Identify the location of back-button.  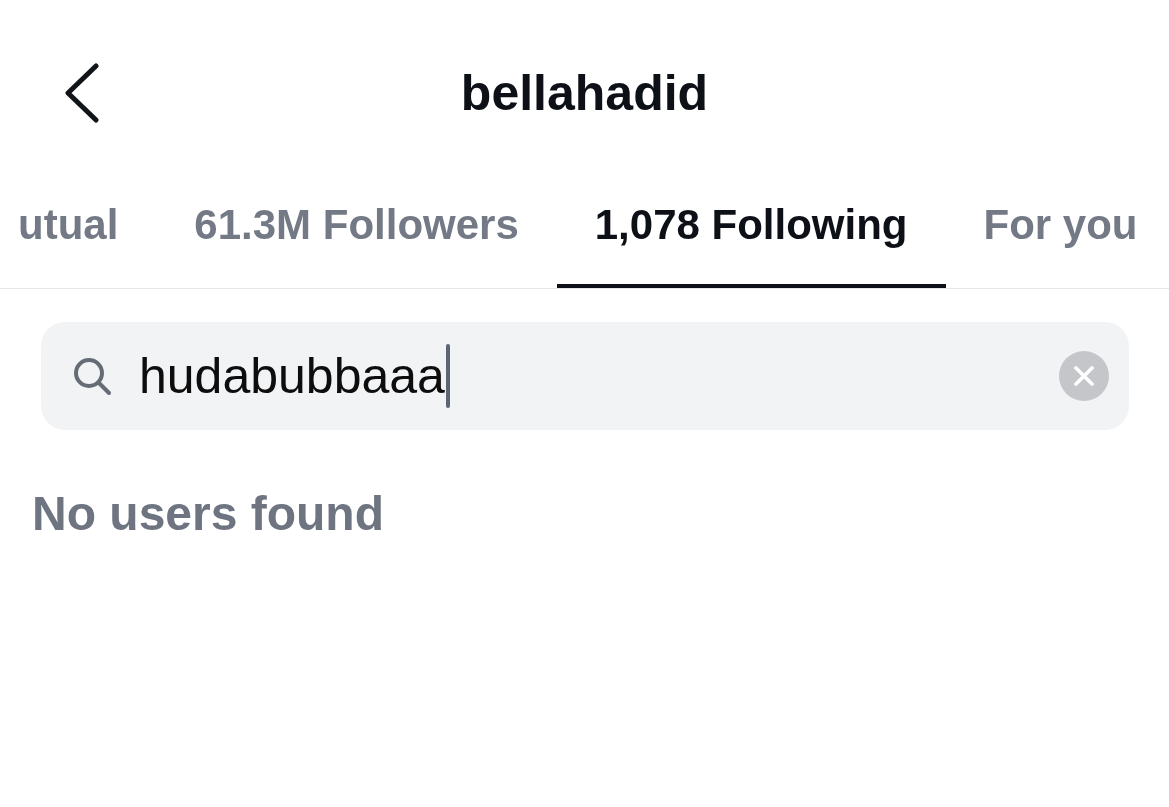
(82, 93).